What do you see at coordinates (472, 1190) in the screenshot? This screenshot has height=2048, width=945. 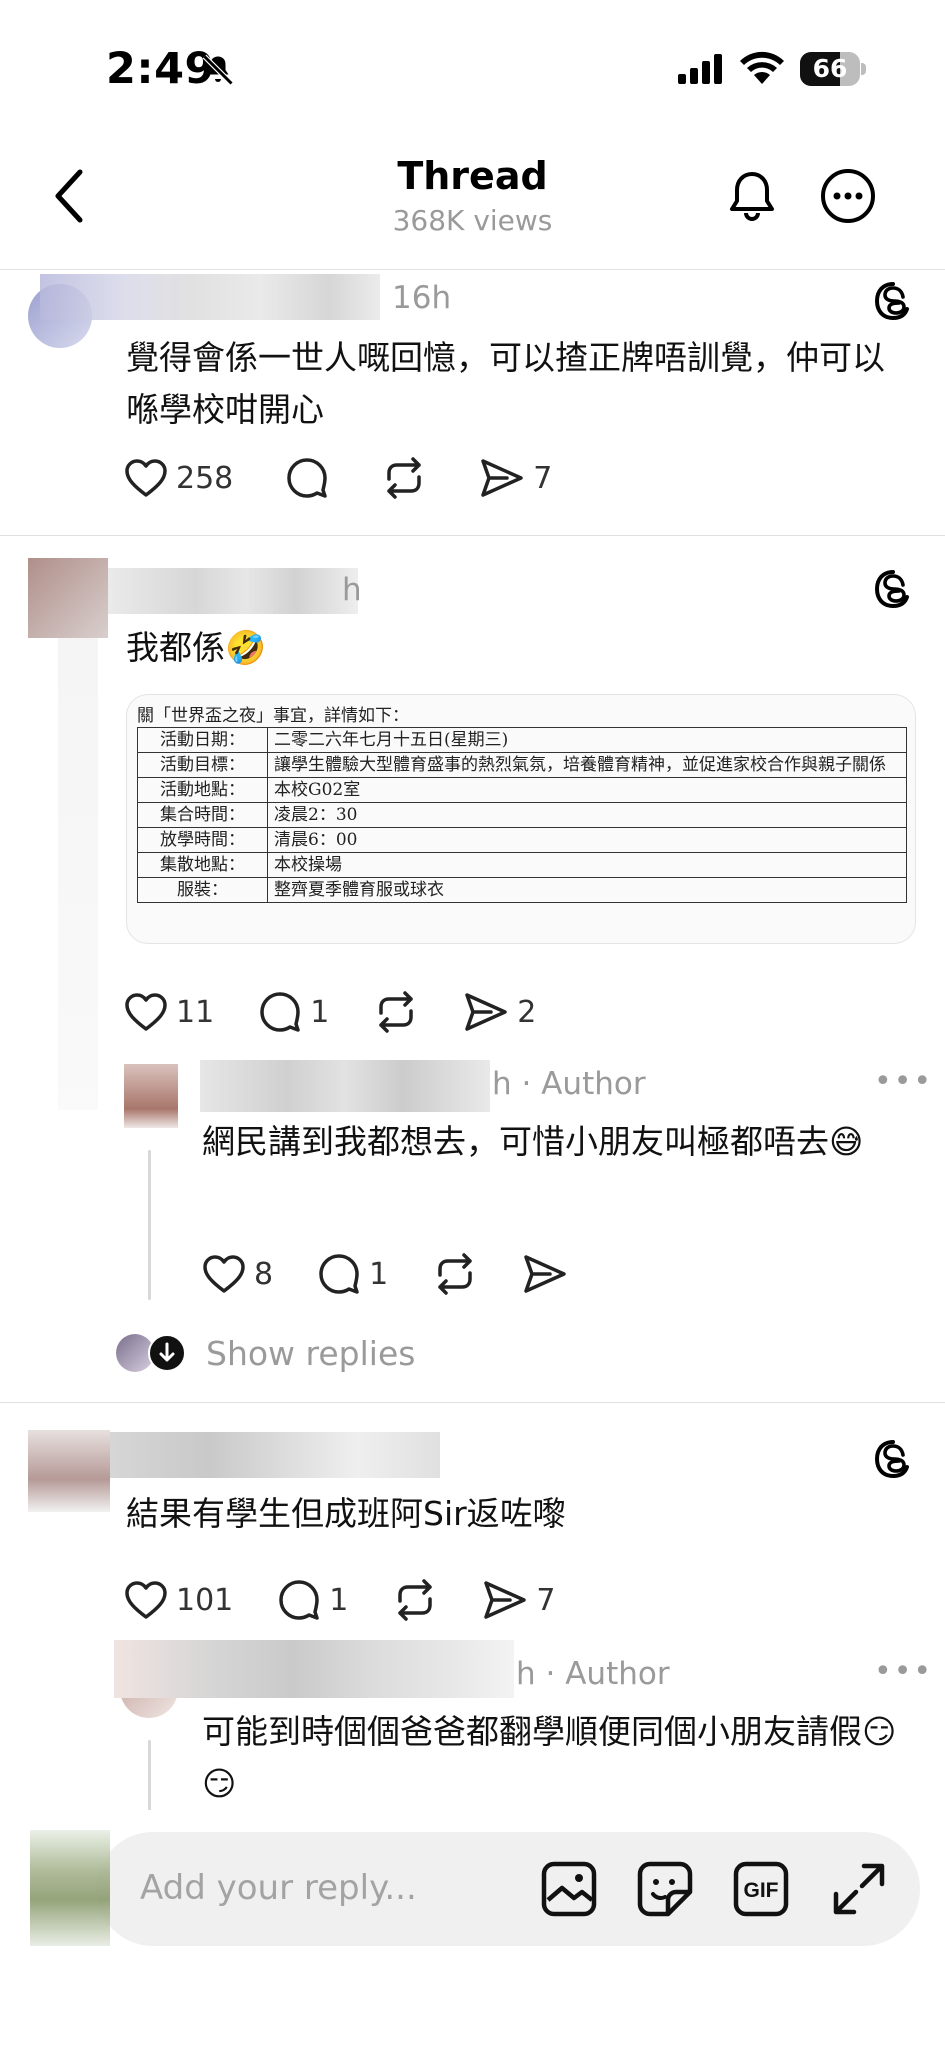 I see `author-reply: h · Author ••• 網民講到我都想去，可惜小朋友叫極都唔去😅 8 1` at bounding box center [472, 1190].